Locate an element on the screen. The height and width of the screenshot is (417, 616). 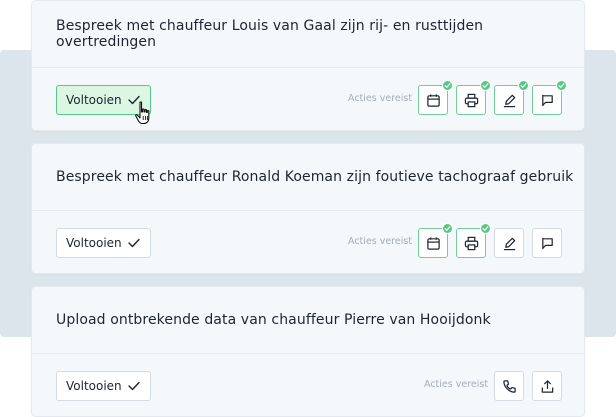
upload-icon is located at coordinates (547, 386).